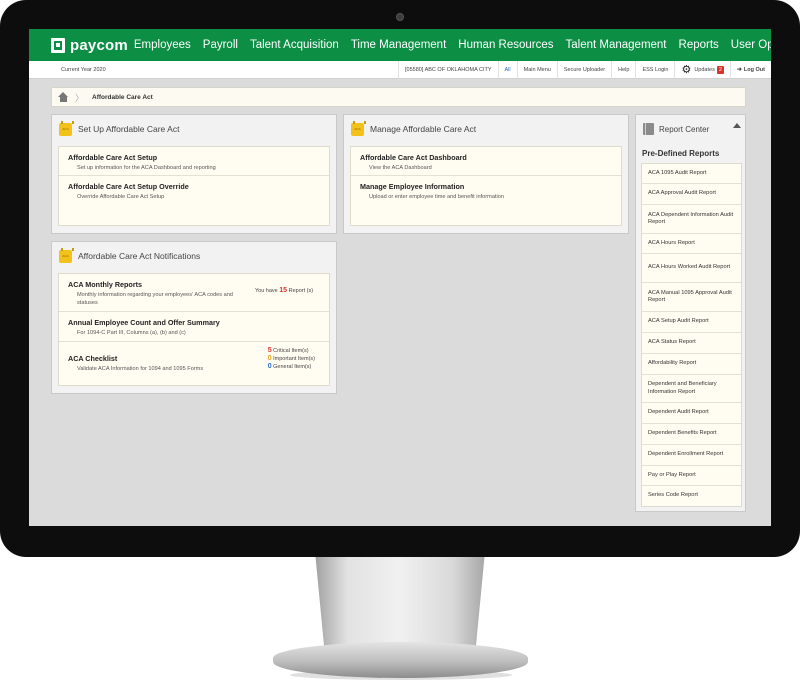 The height and width of the screenshot is (682, 800). Describe the element at coordinates (691, 413) in the screenshot. I see `report-item: Dependent Audit Report` at that location.